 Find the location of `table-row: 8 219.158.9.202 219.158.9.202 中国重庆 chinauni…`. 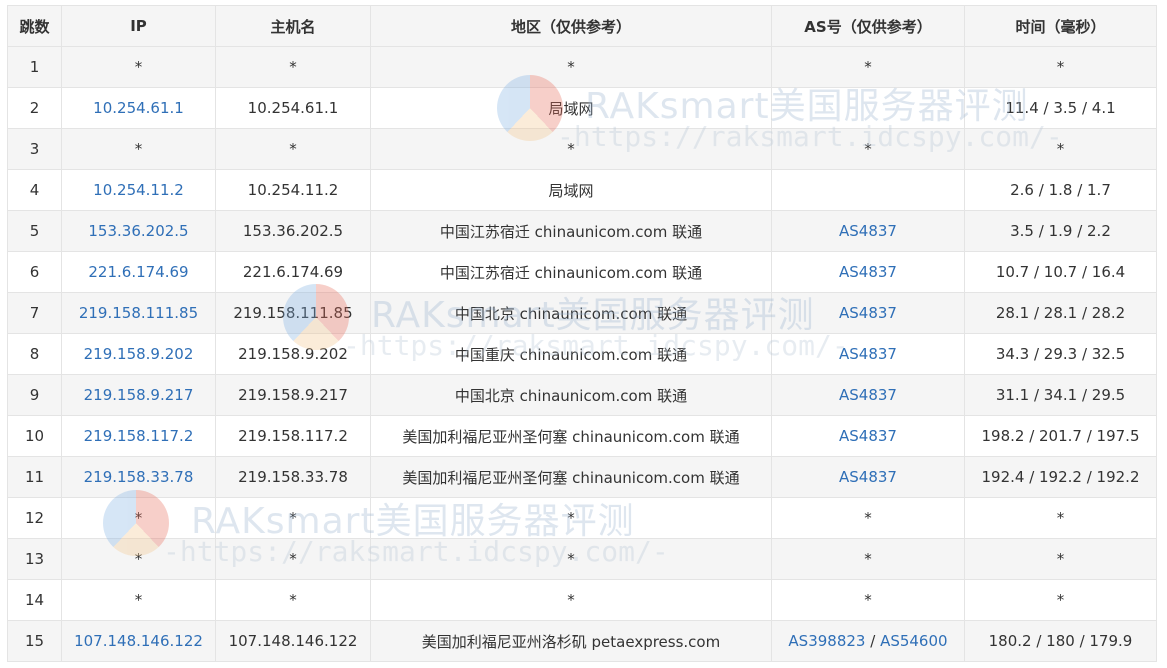

table-row: 8 219.158.9.202 219.158.9.202 中国重庆 chinauni… is located at coordinates (582, 354).